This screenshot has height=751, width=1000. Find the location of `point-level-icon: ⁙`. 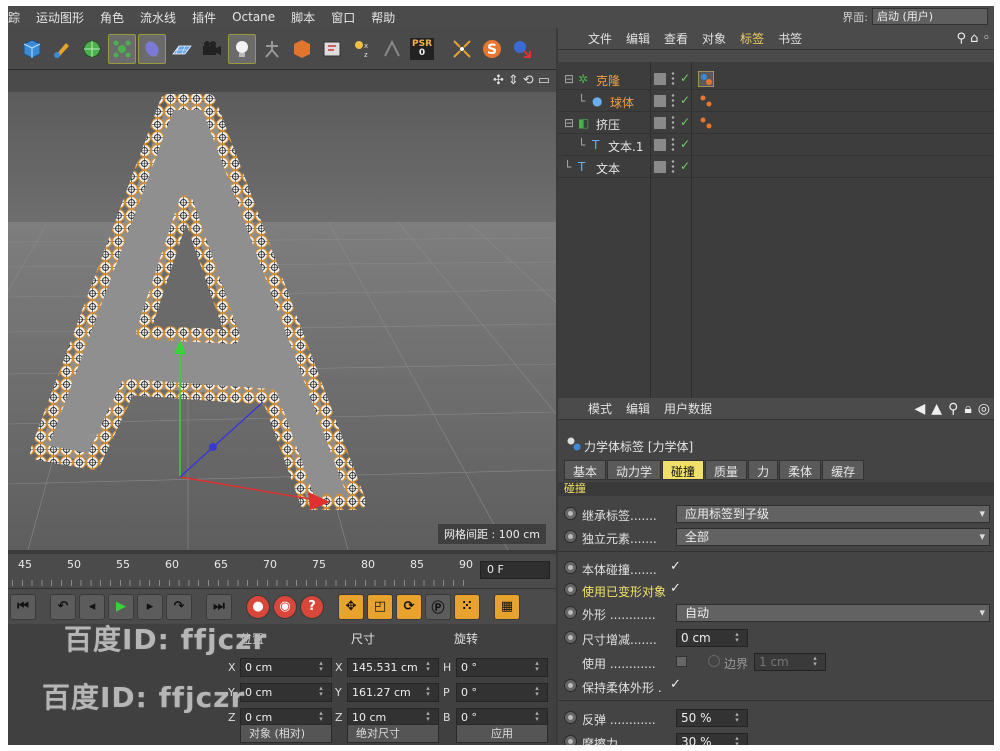

point-level-icon: ⁙ is located at coordinates (467, 606).